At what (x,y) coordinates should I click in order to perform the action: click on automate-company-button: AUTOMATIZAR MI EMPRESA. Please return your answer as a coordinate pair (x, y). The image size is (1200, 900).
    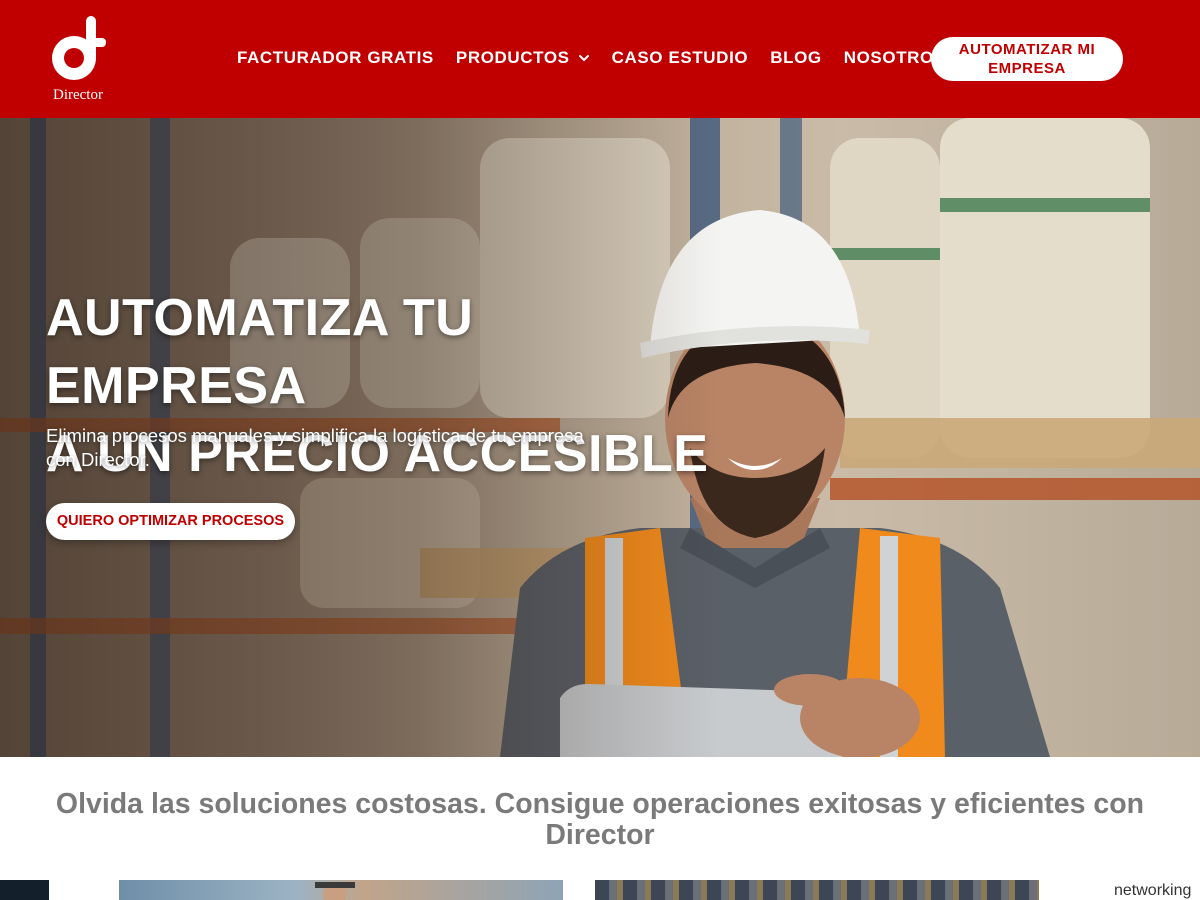
    Looking at the image, I should click on (1027, 59).